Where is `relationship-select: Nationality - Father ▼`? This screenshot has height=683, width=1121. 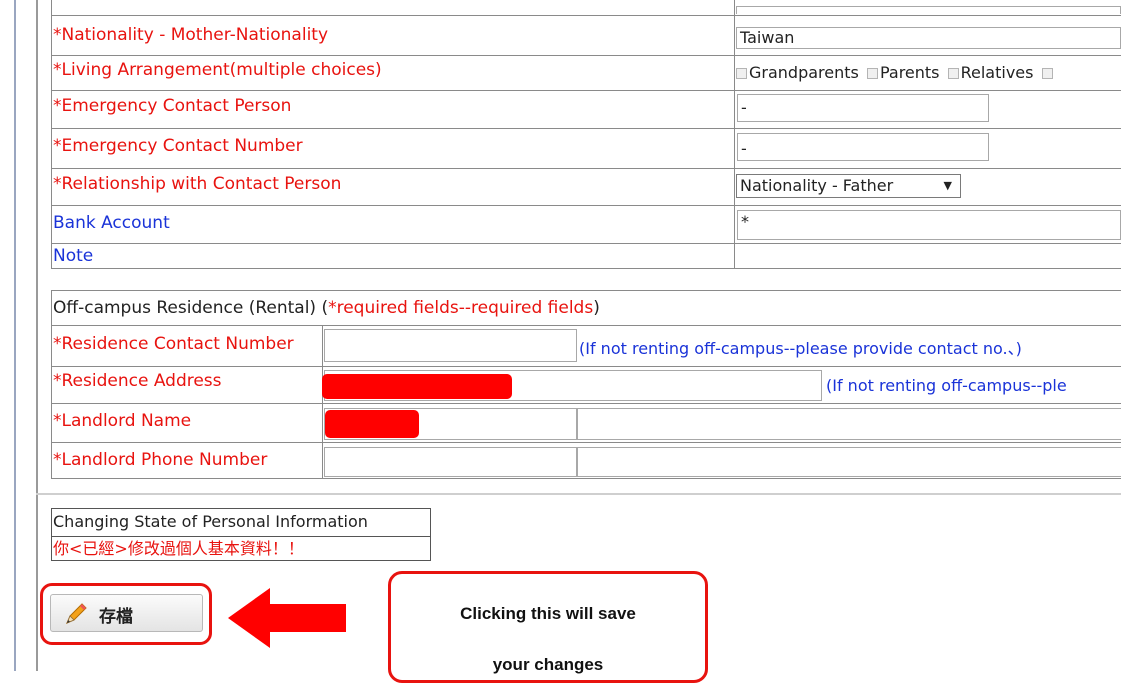 relationship-select: Nationality - Father ▼ is located at coordinates (848, 186).